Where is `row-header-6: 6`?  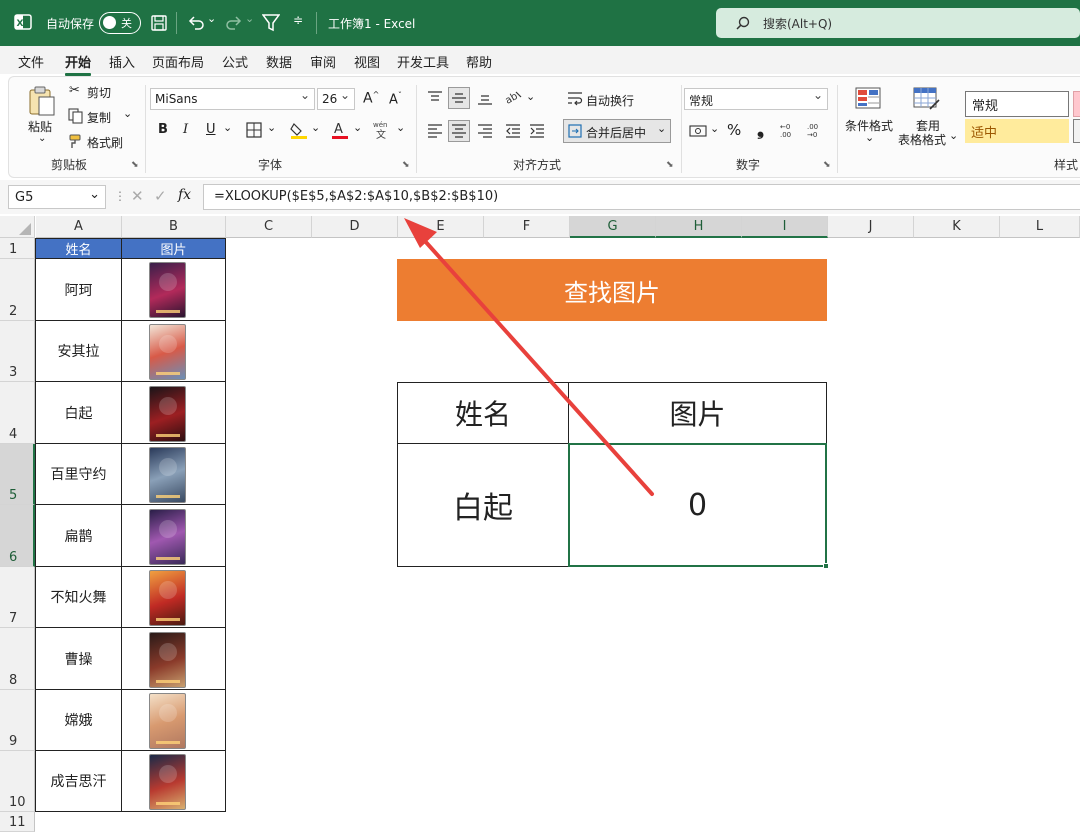
row-header-6: 6 is located at coordinates (17, 536).